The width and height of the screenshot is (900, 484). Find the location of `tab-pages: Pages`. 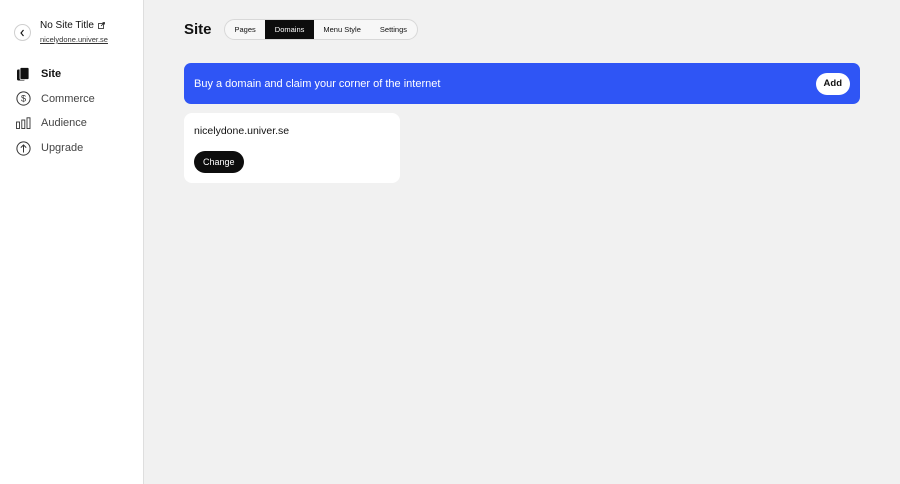

tab-pages: Pages is located at coordinates (245, 29).